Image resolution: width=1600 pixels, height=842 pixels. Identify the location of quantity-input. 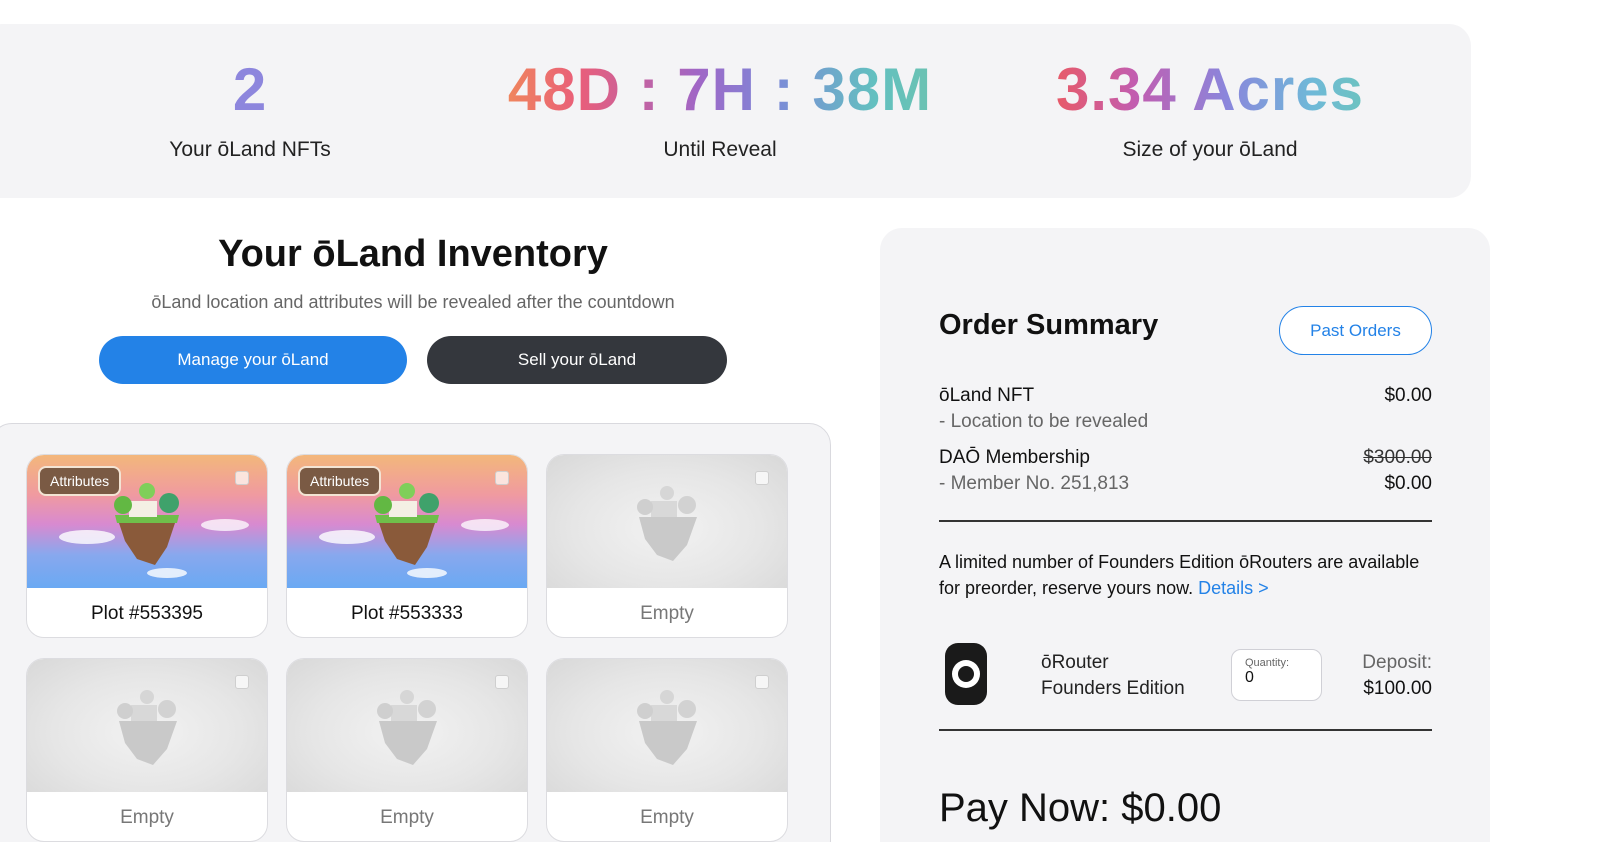
(1275, 678).